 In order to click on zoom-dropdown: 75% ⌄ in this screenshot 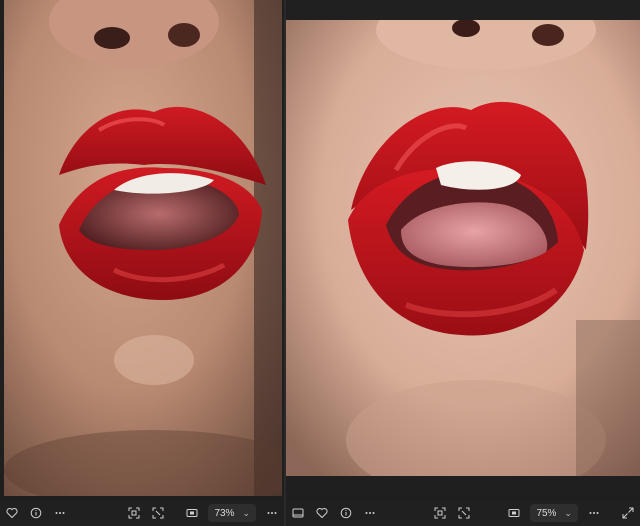, I will do `click(554, 513)`.